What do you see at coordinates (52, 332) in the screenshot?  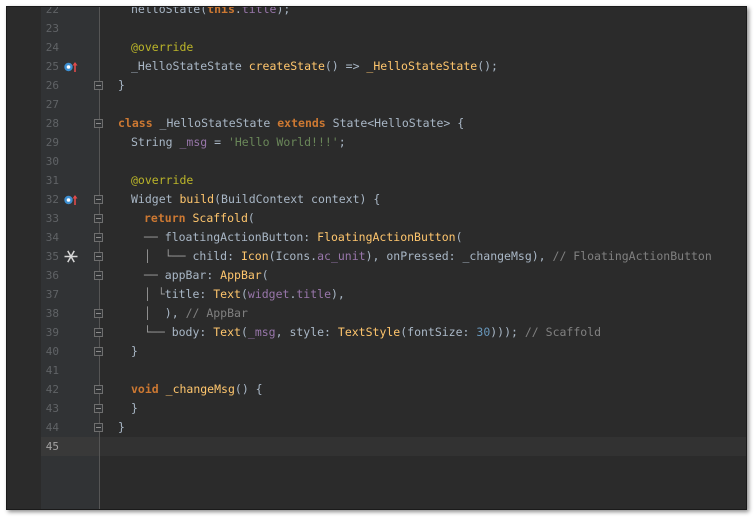 I see `line-number: 39` at bounding box center [52, 332].